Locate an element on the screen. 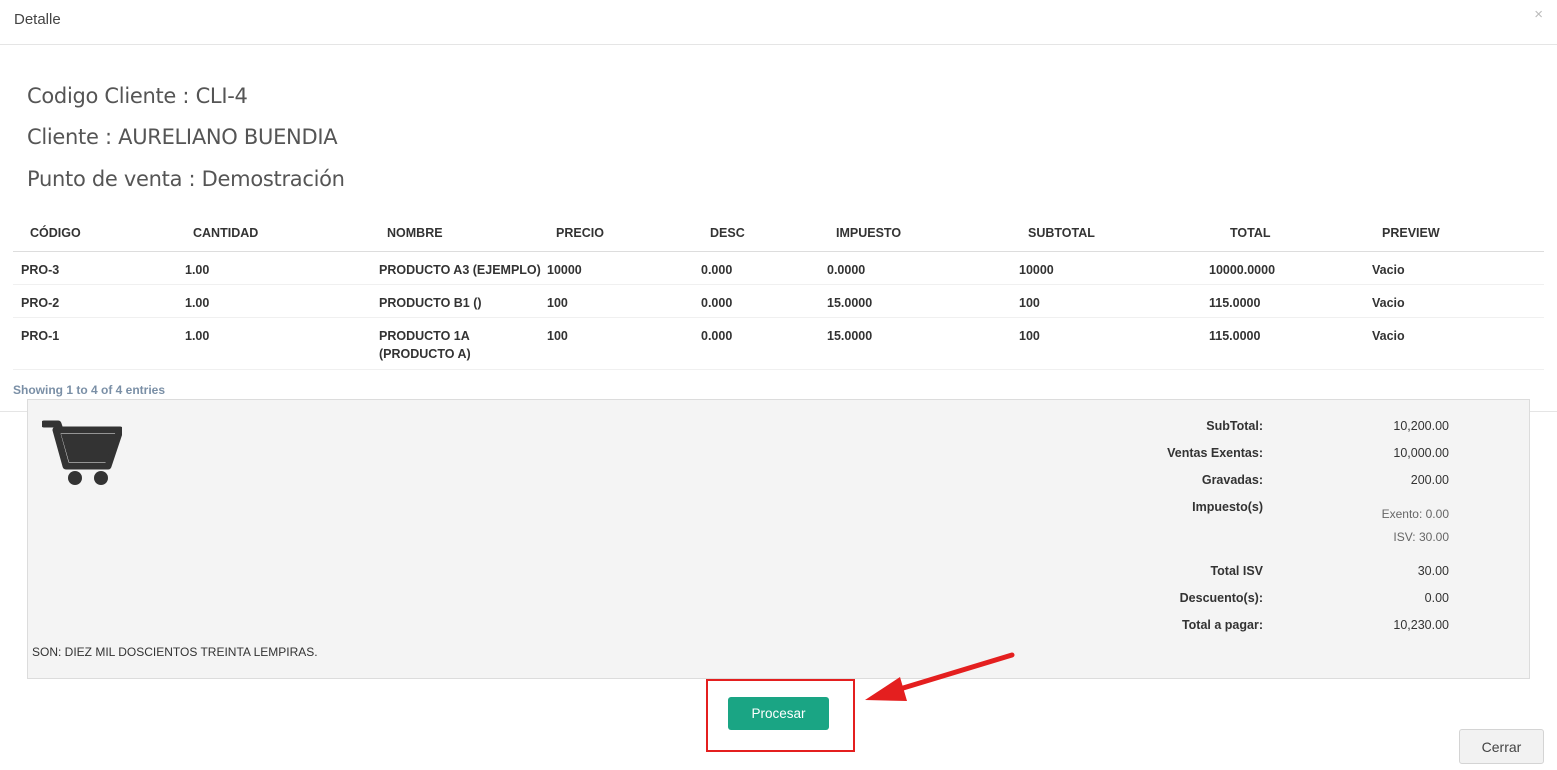 The height and width of the screenshot is (770, 1557). cliente-text: Cliente : AURELIANO BUENDIA is located at coordinates (182, 137).